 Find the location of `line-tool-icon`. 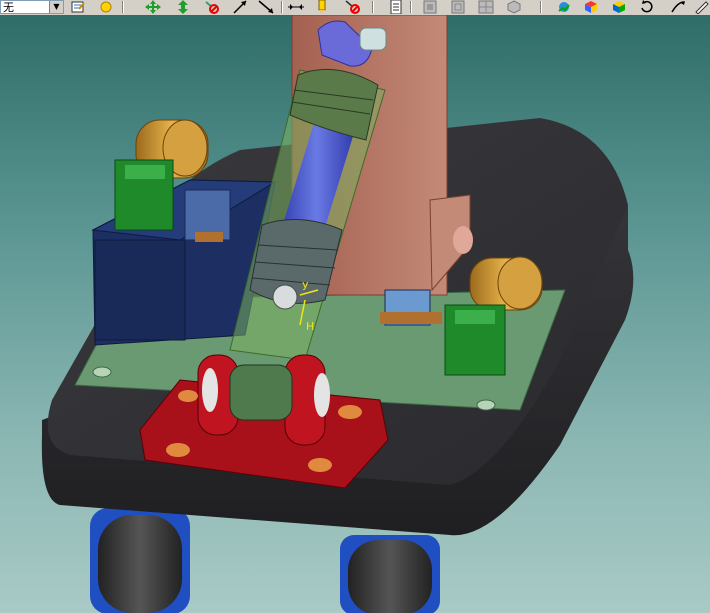

line-tool-icon is located at coordinates (266, 7).